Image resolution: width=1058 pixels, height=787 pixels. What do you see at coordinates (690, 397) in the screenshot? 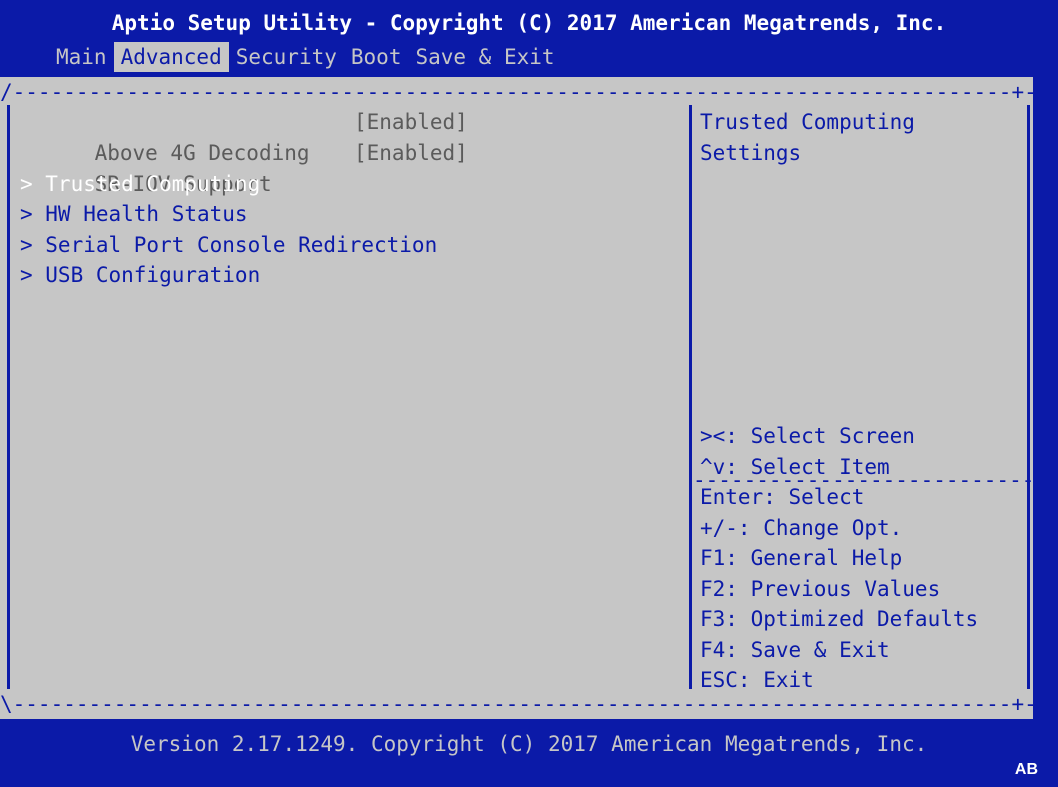
I see `middle-divider` at bounding box center [690, 397].